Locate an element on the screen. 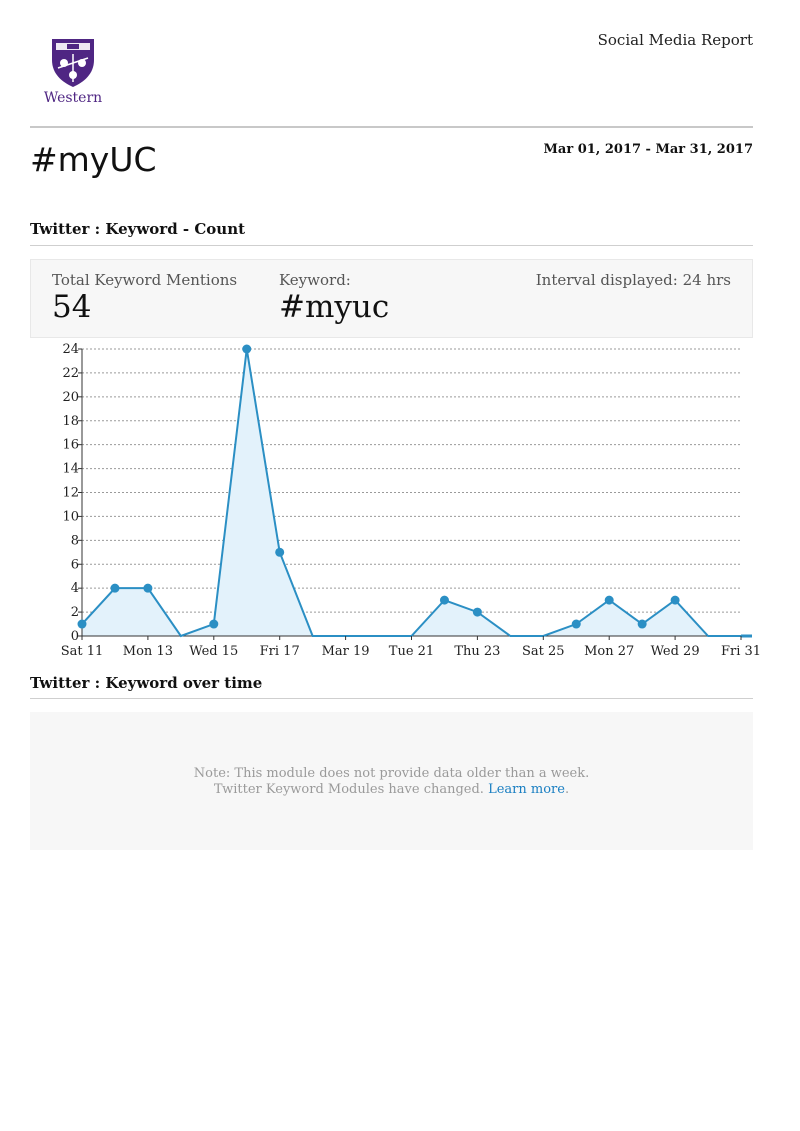  date-range: Mar 01, 2017 - Mar 31, 2017 is located at coordinates (648, 149).